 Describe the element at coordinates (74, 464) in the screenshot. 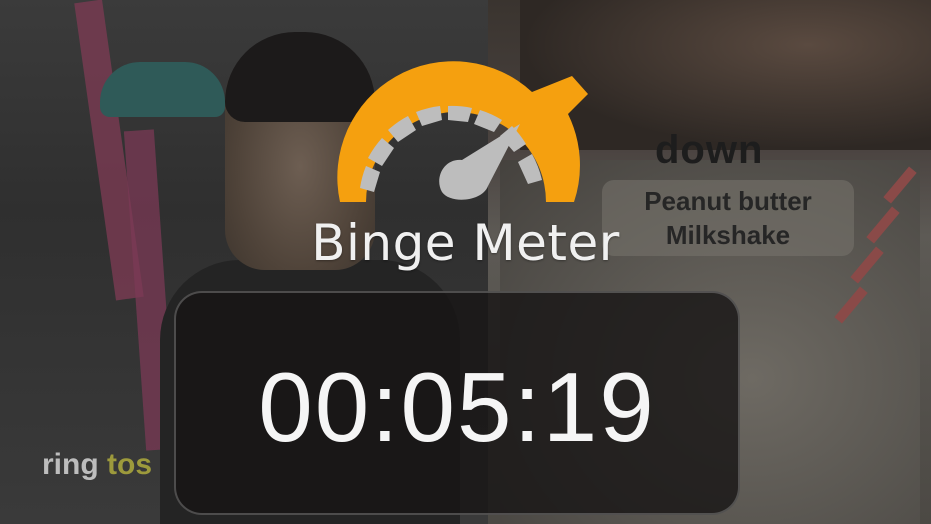

I see `caption-prefix: ring` at that location.